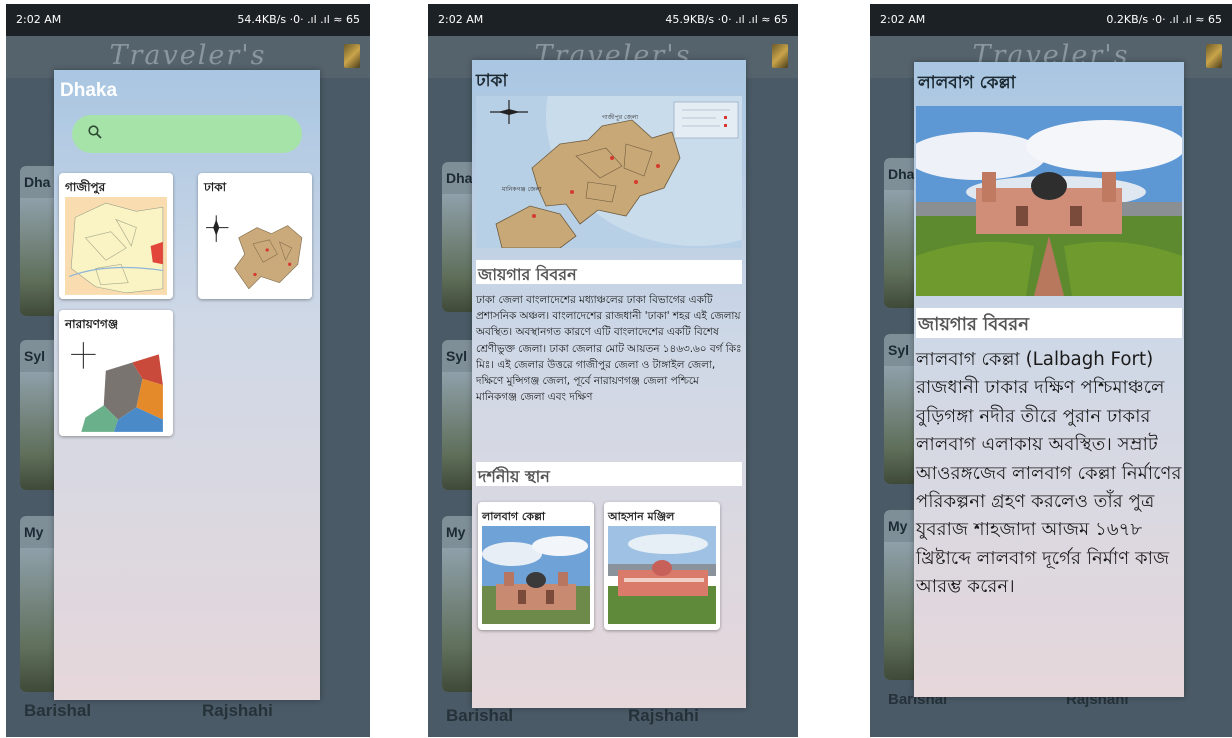  Describe the element at coordinates (215, 187) in the screenshot. I see `district-name: ঢাকা` at that location.